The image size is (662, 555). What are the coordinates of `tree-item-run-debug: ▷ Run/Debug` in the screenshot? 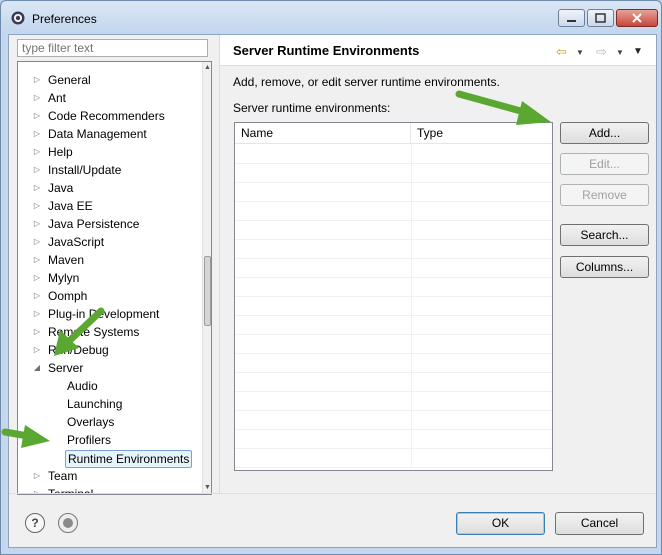 It's located at (70, 350).